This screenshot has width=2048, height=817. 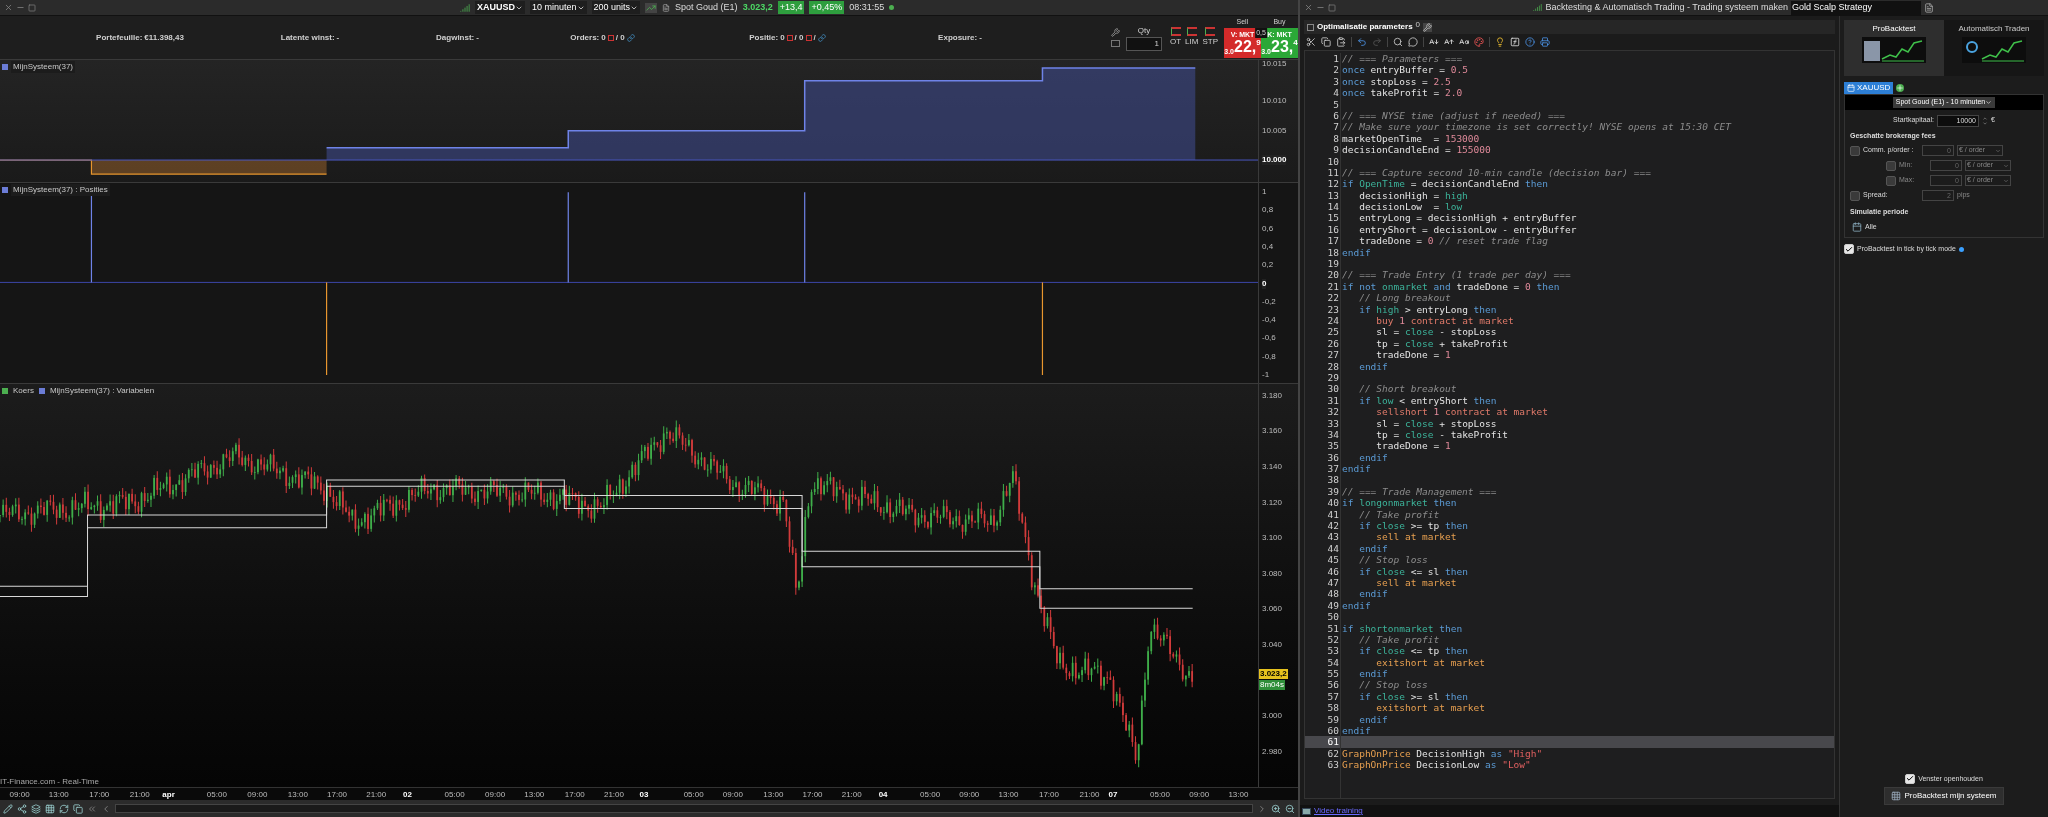 I want to click on zoom-in-icon, so click(x=1276, y=808).